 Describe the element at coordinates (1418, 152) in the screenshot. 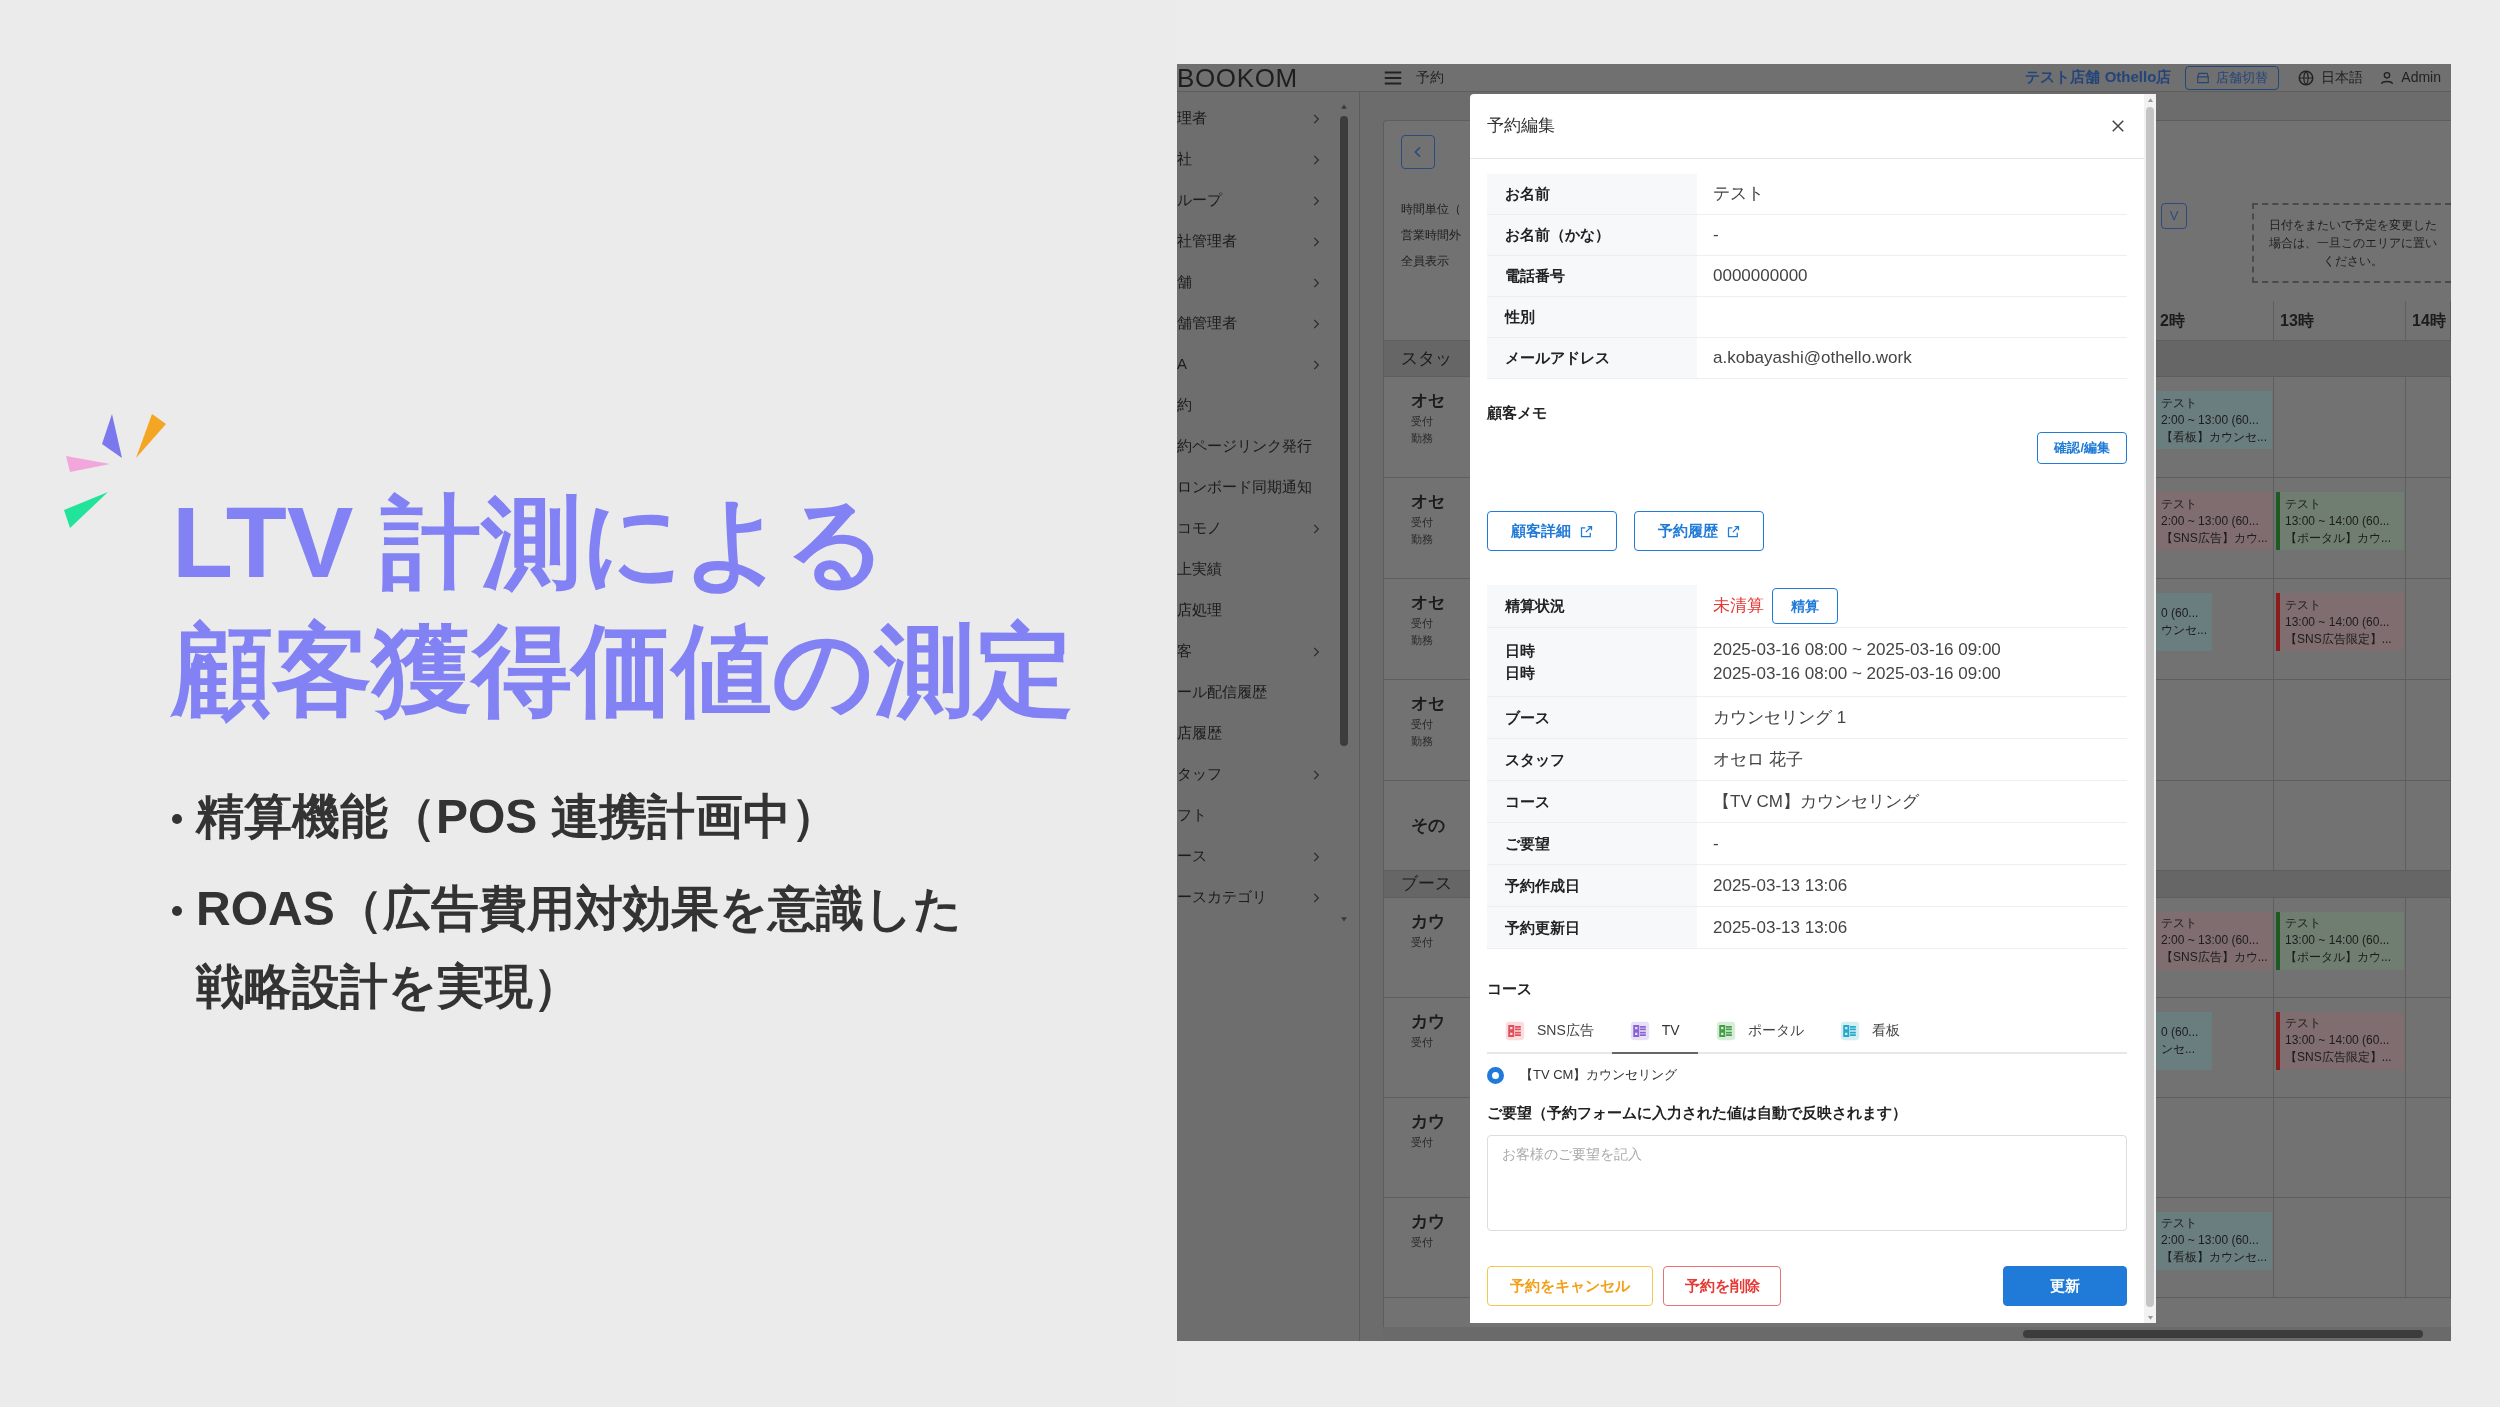

I see `previous-button` at that location.